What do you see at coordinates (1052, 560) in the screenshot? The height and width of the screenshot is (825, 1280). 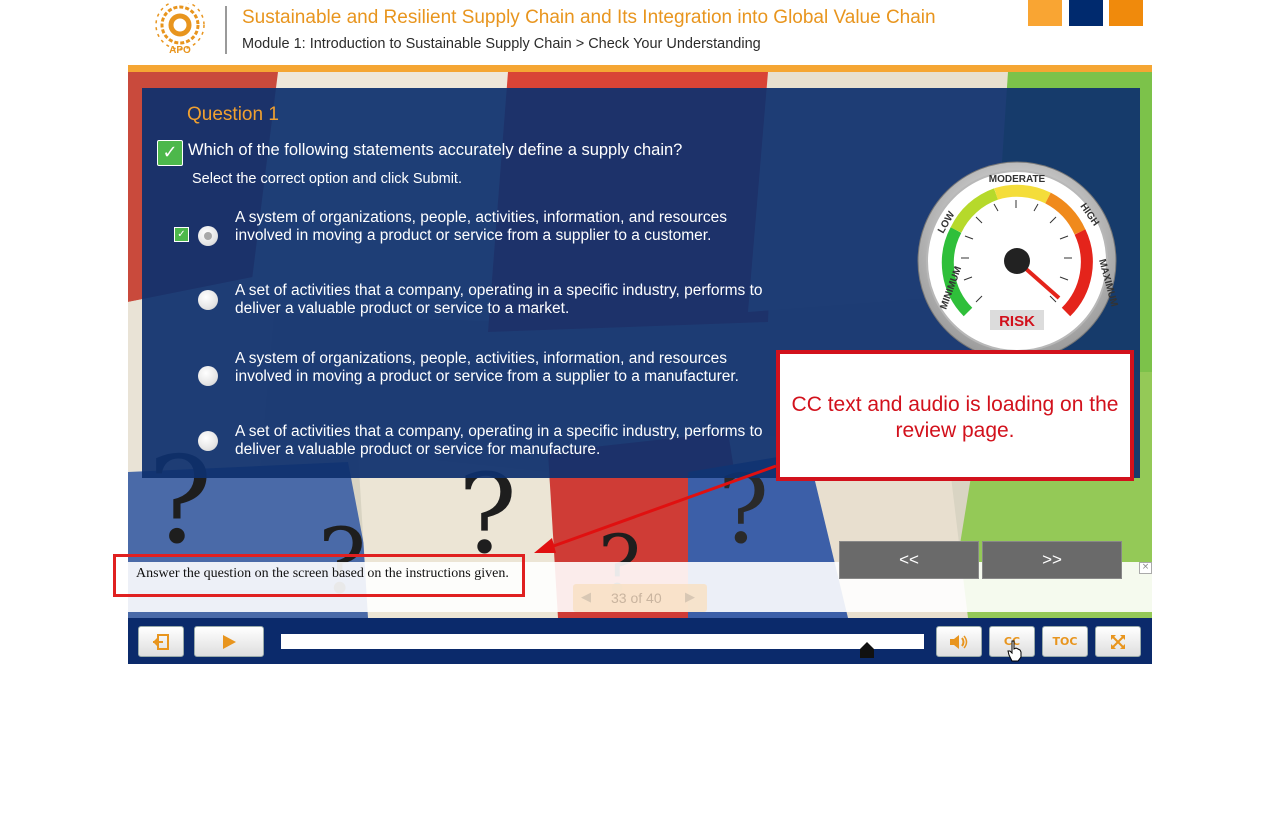 I see `next-button: >>` at bounding box center [1052, 560].